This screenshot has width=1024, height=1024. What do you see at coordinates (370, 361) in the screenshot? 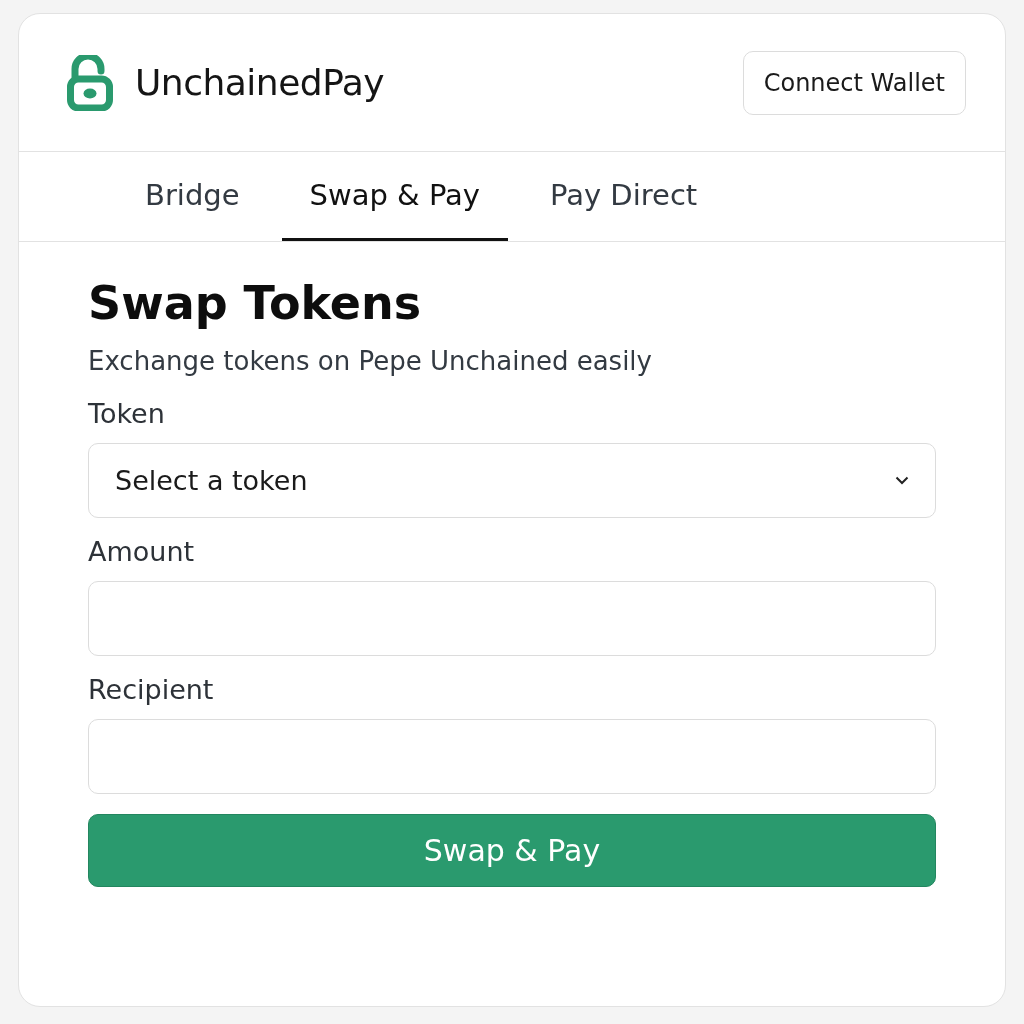
I see `panel-subtitle: Exchange tokens on Pepe Unchained easily` at bounding box center [370, 361].